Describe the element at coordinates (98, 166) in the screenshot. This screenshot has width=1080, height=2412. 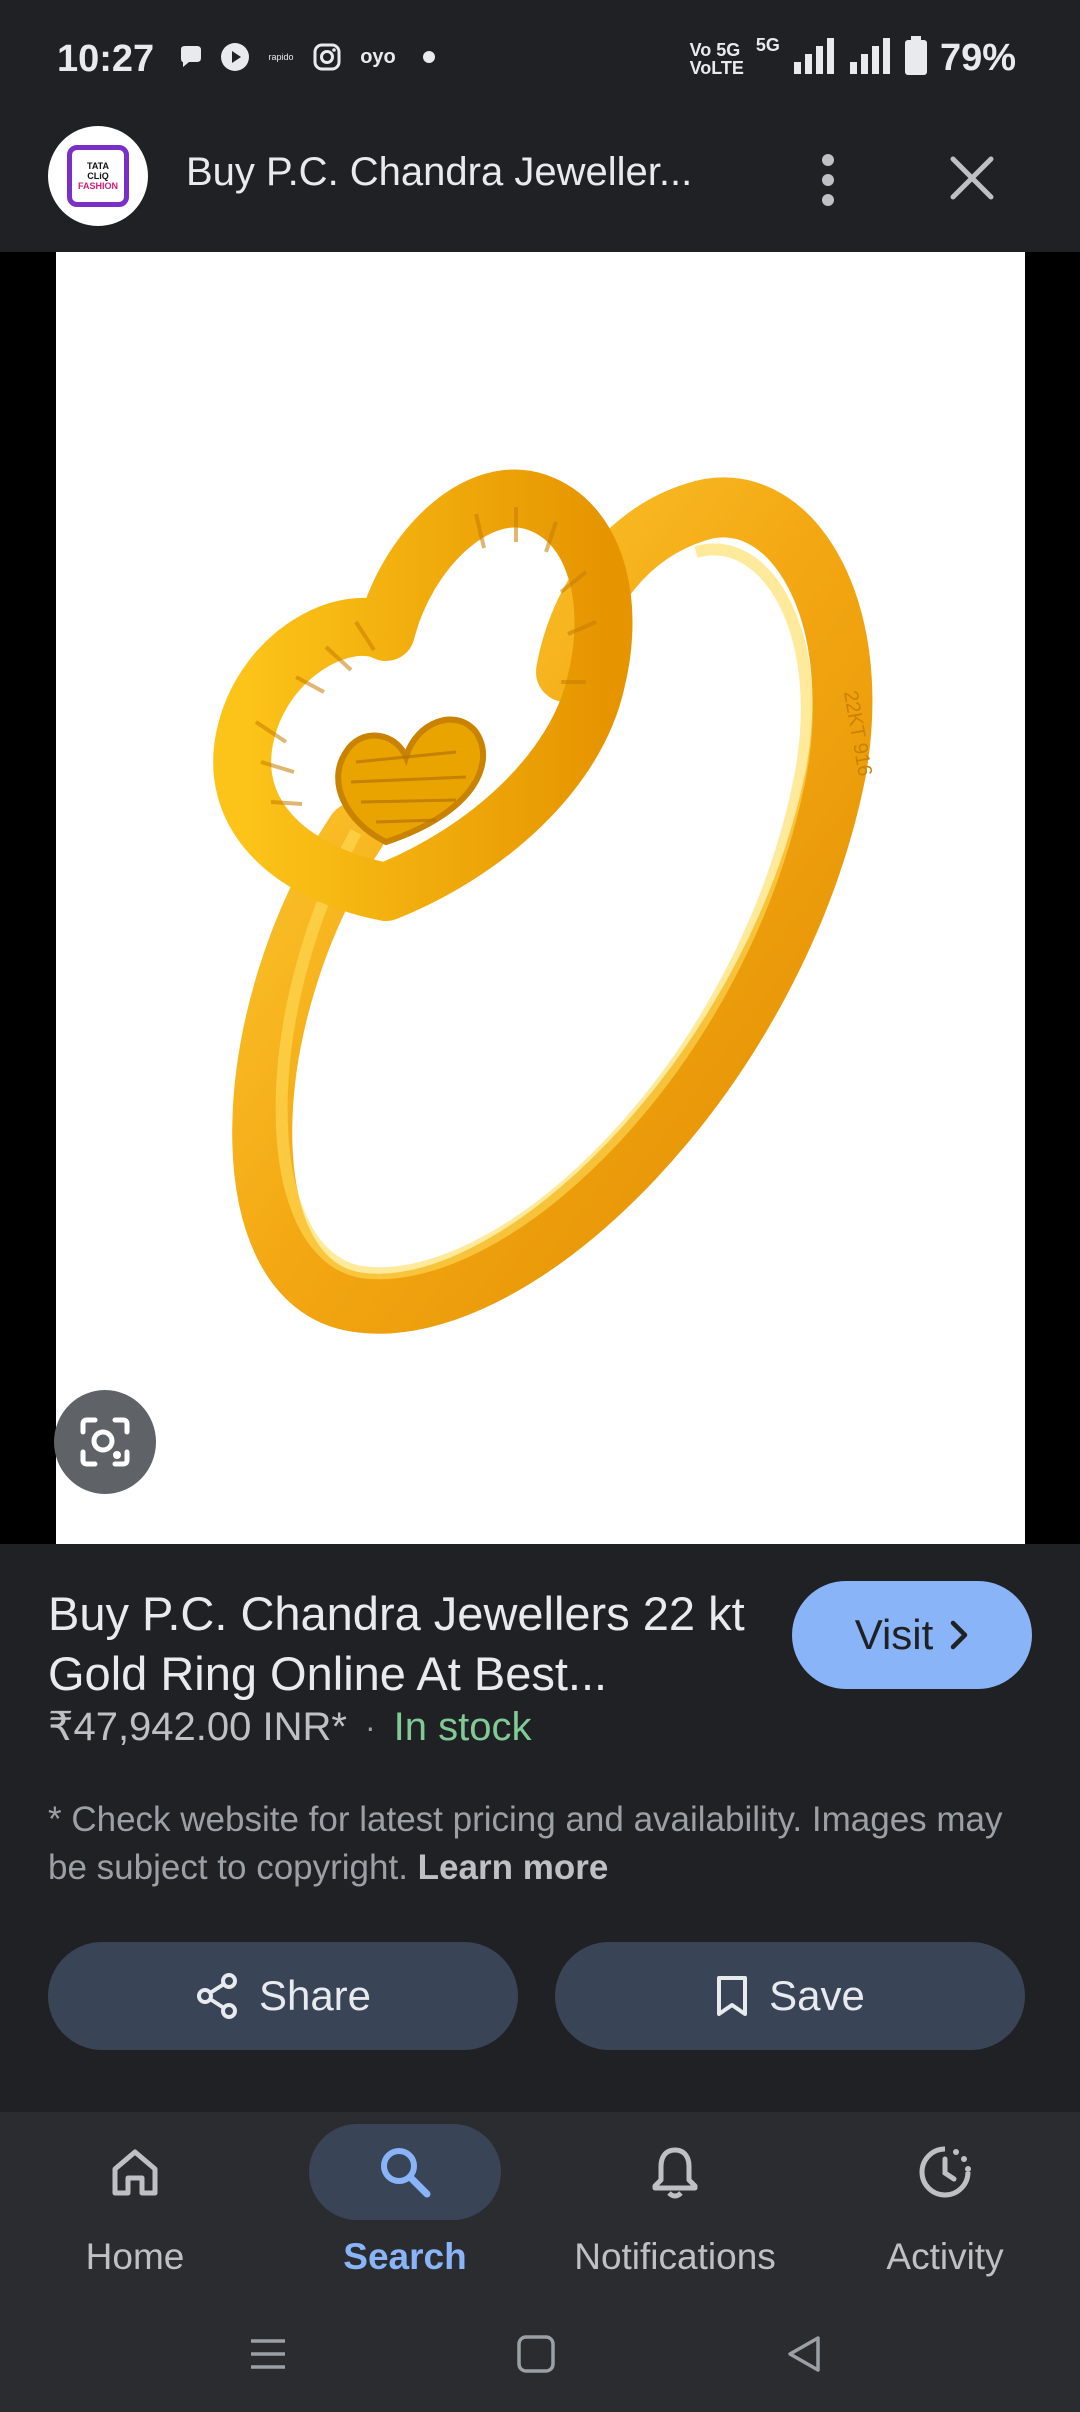
I see `logo-line-1: TATA` at that location.